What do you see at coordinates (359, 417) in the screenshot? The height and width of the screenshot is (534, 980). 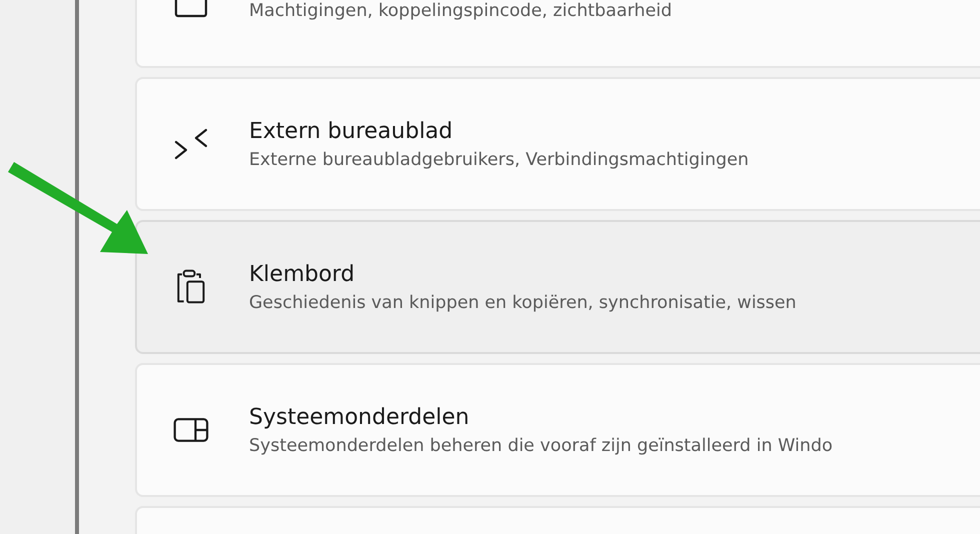 I see `setting-title: Systeemonderdelen` at bounding box center [359, 417].